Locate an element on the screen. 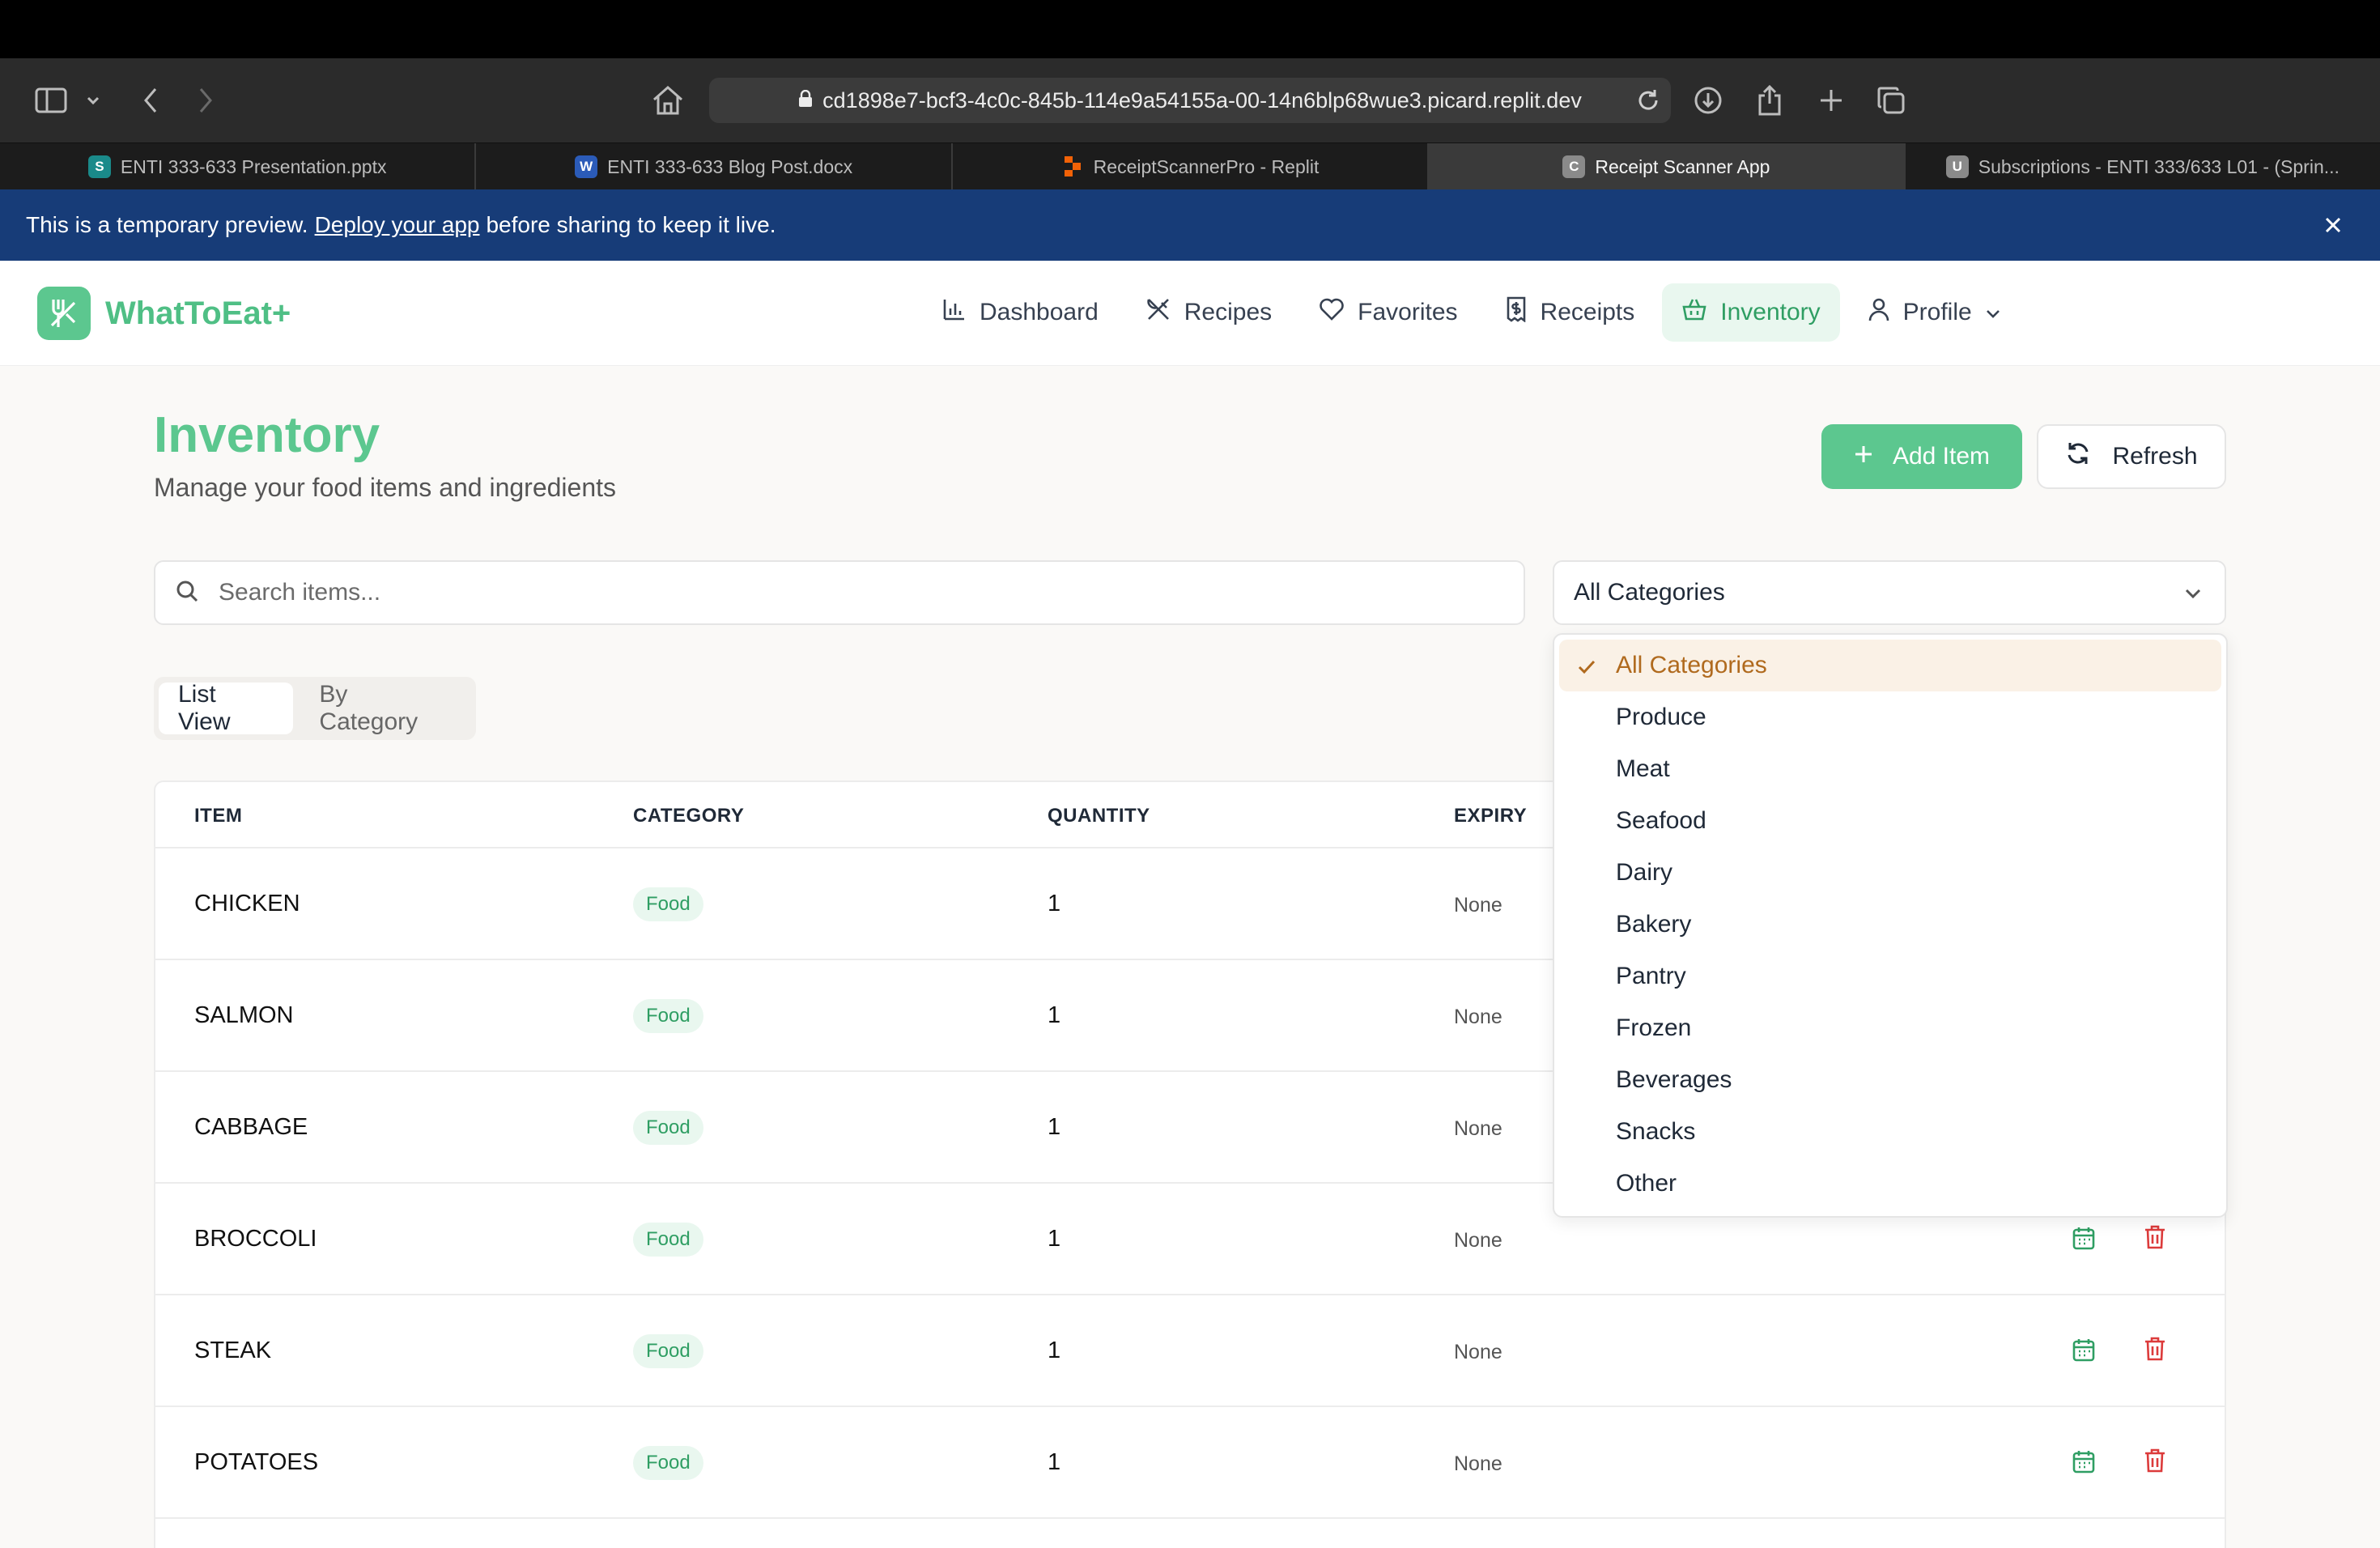 This screenshot has width=2380, height=1548. word-icon: W is located at coordinates (586, 166).